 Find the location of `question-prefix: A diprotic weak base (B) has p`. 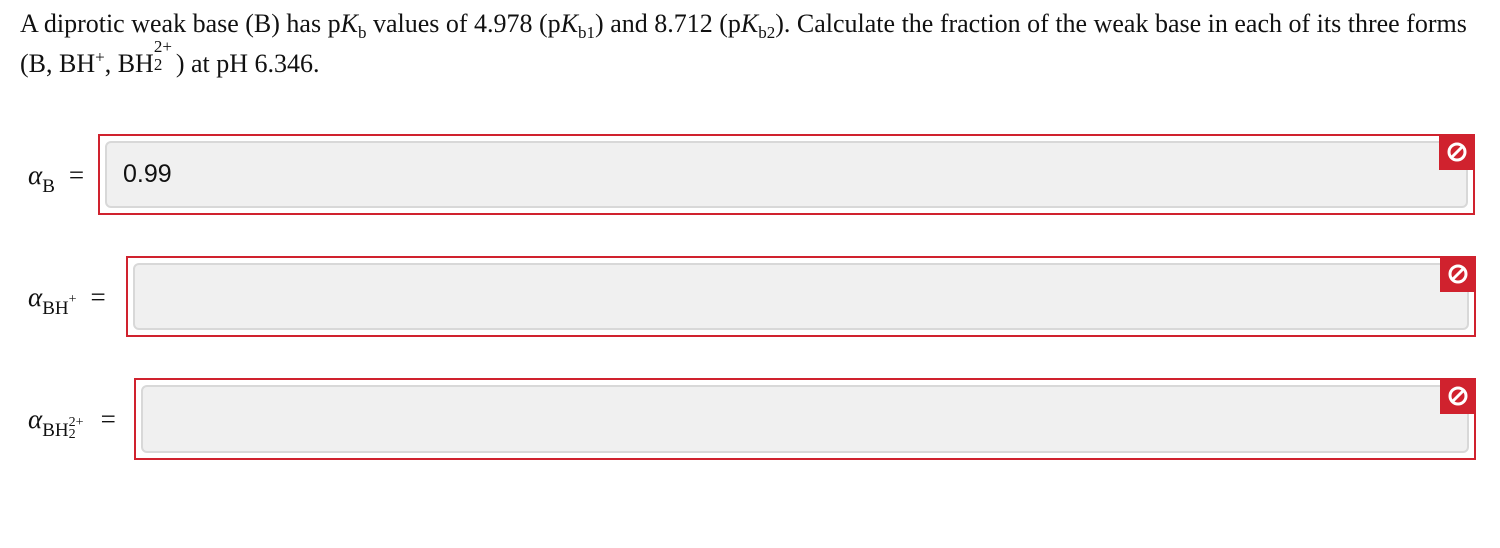

question-prefix: A diprotic weak base (B) has p is located at coordinates (180, 23).